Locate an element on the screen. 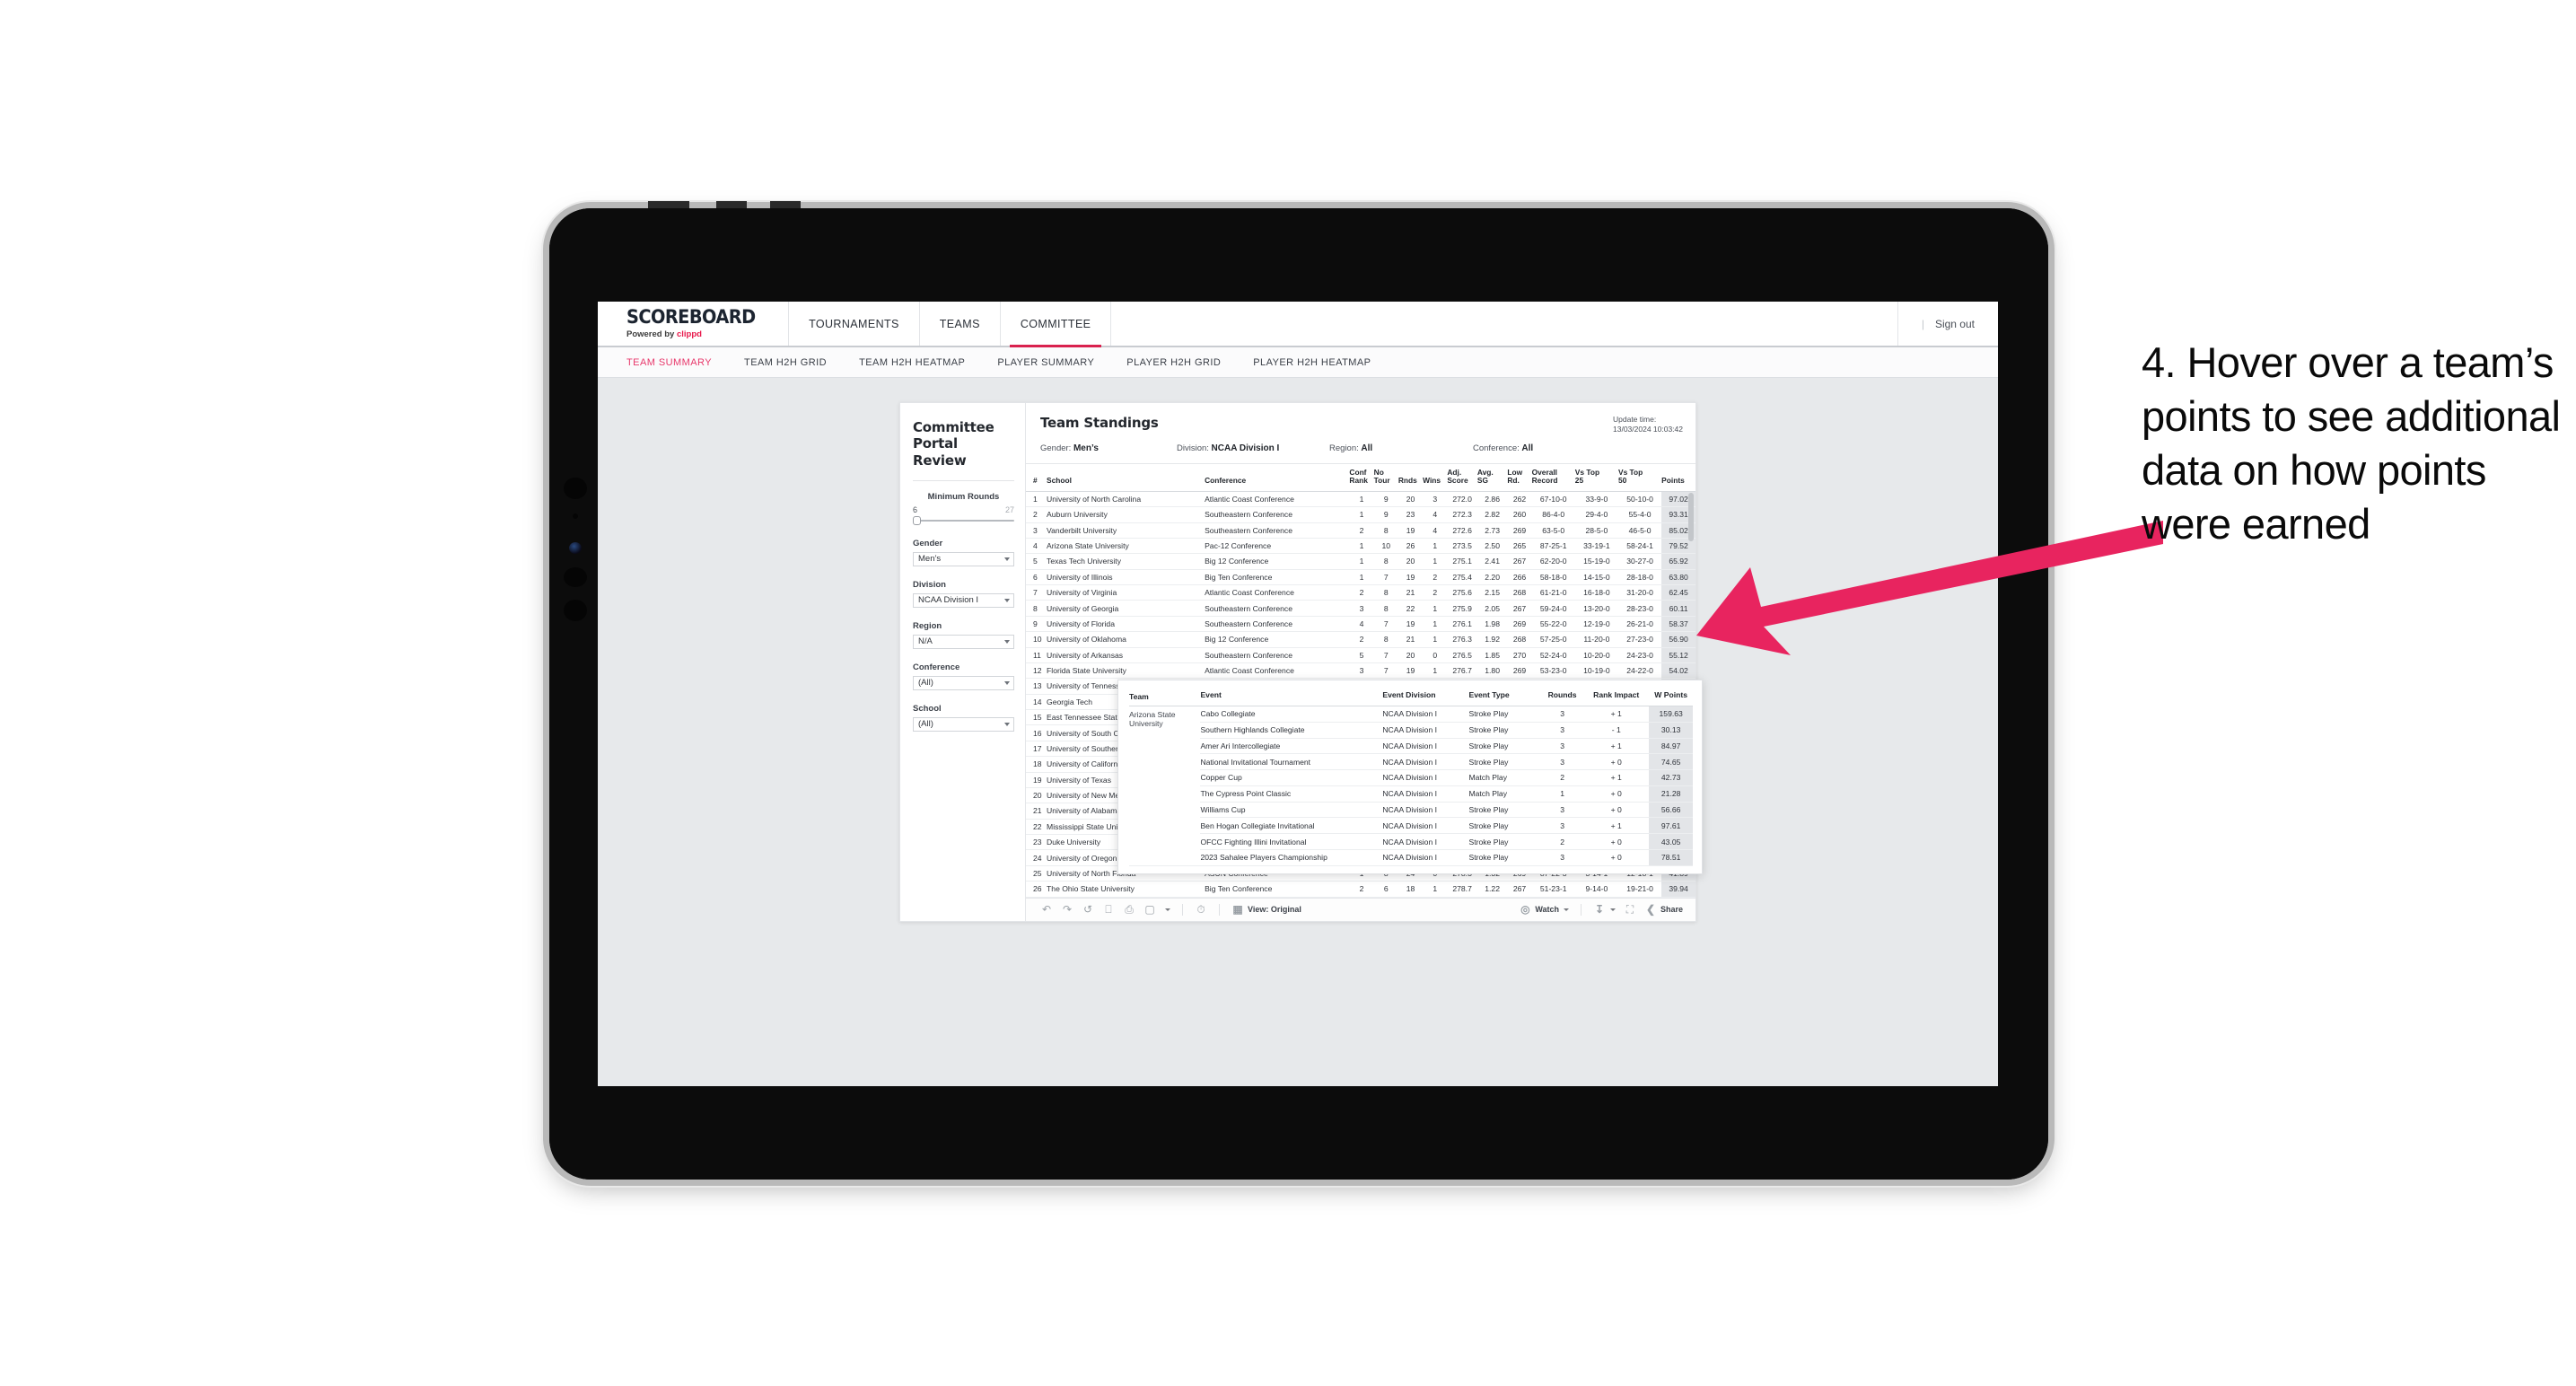 The height and width of the screenshot is (1386, 2576). cell-conf_rank: 2 is located at coordinates (1361, 639).